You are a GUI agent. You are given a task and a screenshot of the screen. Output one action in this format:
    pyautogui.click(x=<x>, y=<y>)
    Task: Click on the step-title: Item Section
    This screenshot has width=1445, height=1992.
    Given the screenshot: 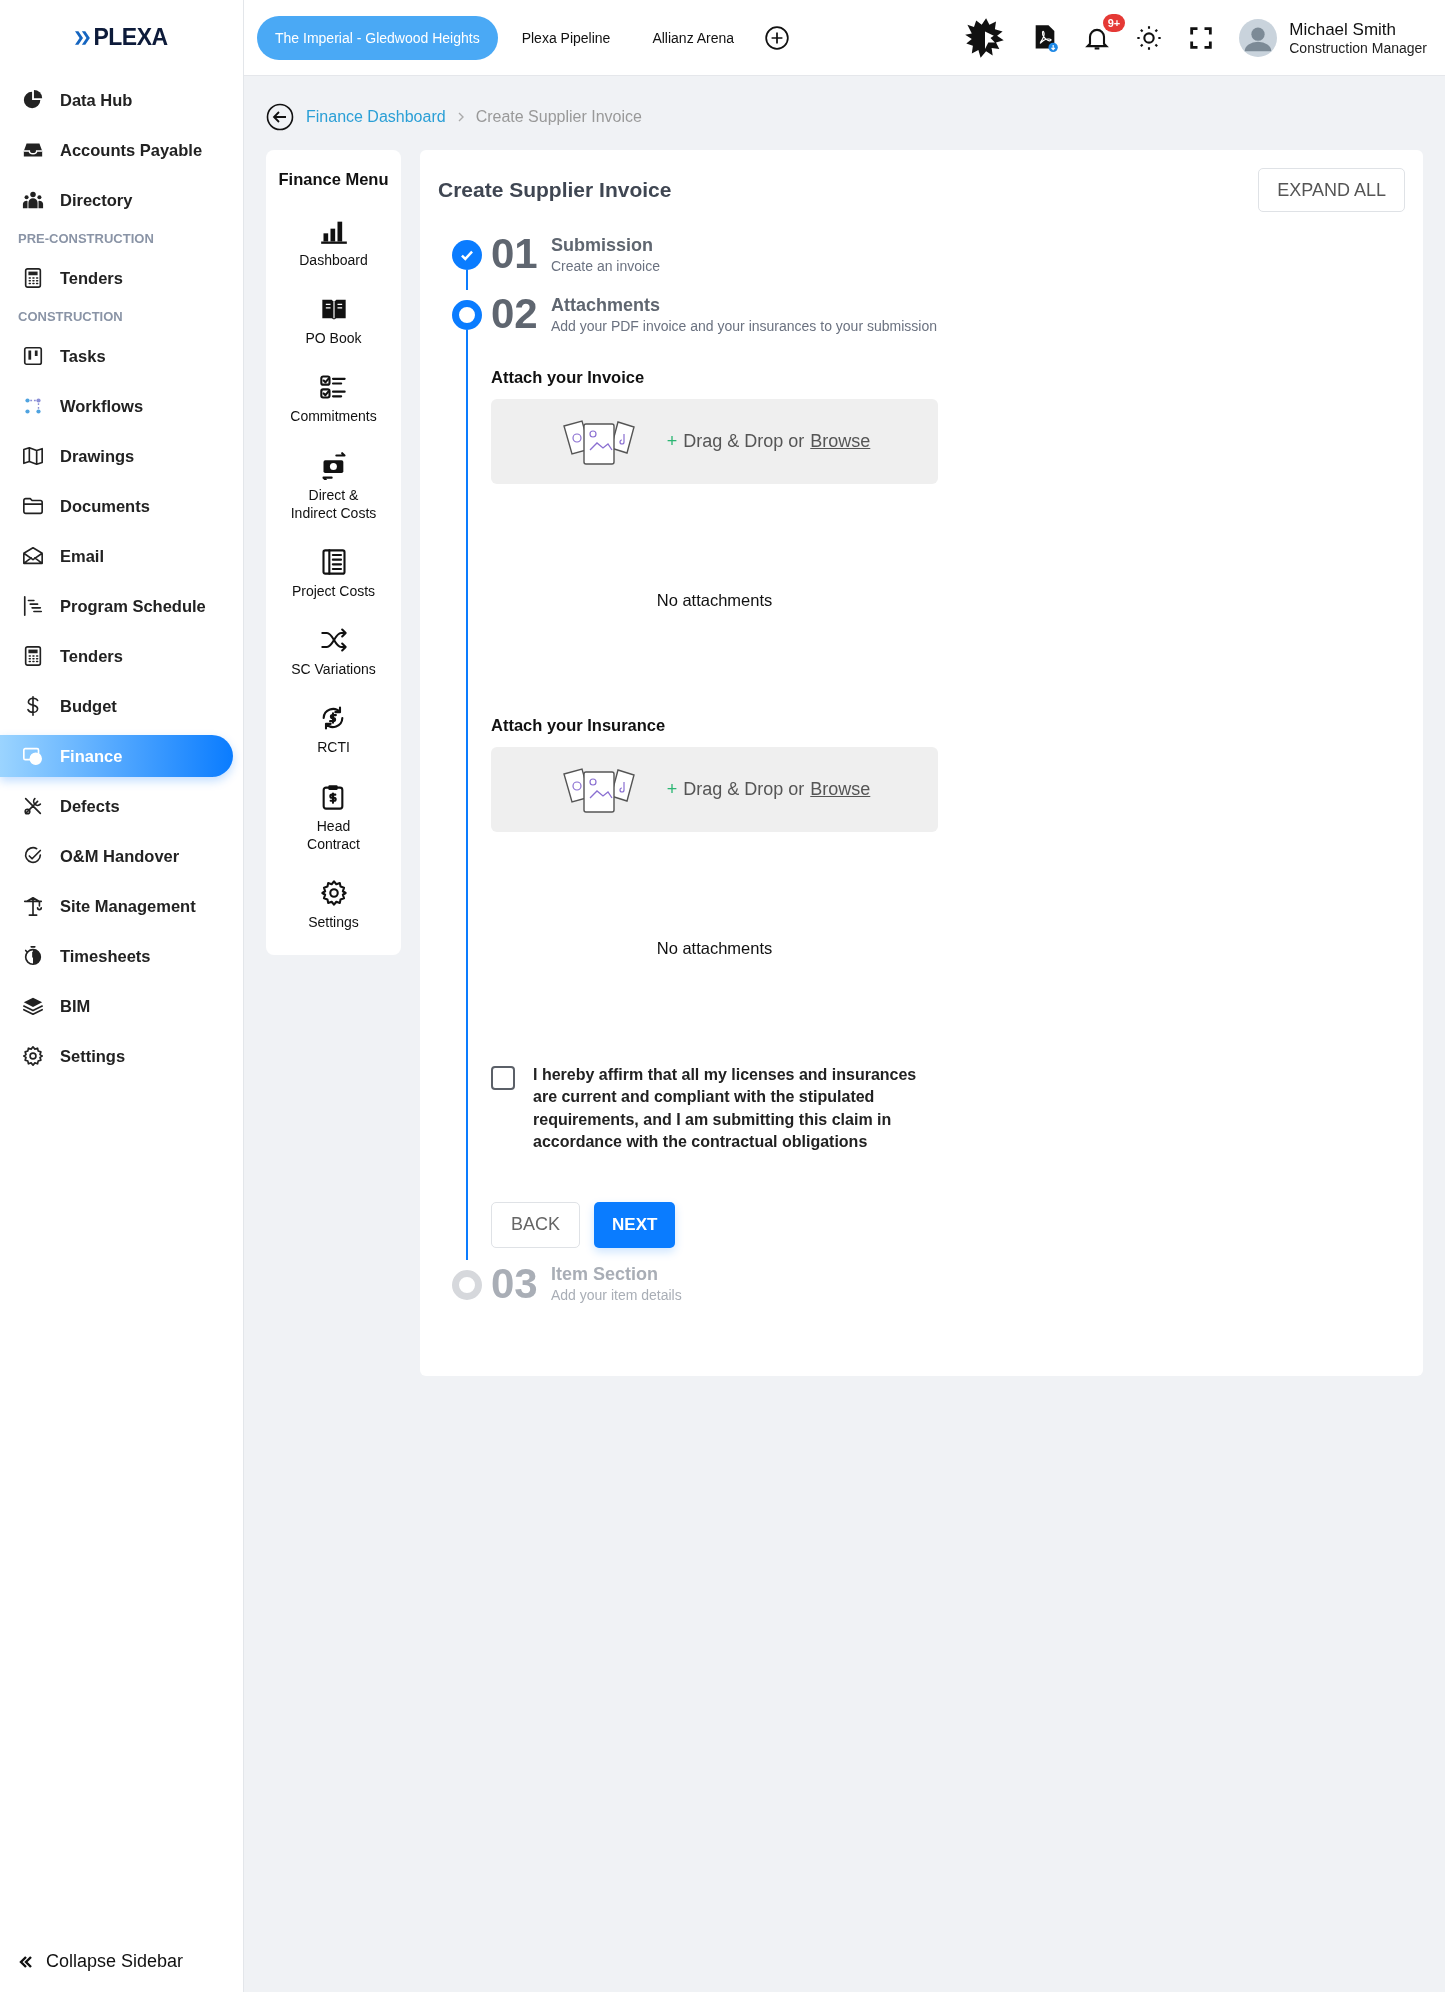 What is the action you would take?
    pyautogui.click(x=605, y=1275)
    